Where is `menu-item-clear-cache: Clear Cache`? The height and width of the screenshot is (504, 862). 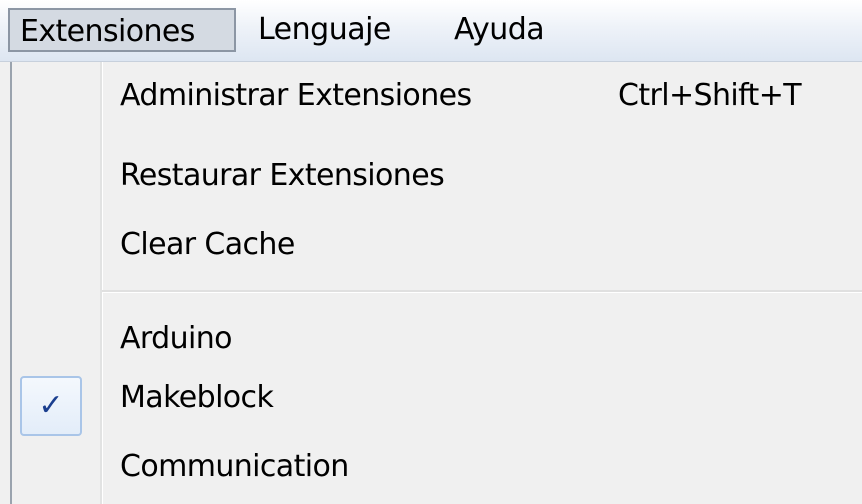
menu-item-clear-cache: Clear Cache is located at coordinates (437, 245).